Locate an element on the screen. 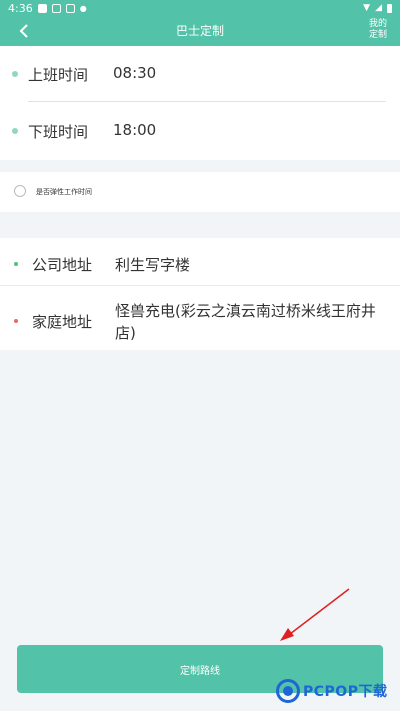  watermark-logo: PCPOP下载 is located at coordinates (331, 691).